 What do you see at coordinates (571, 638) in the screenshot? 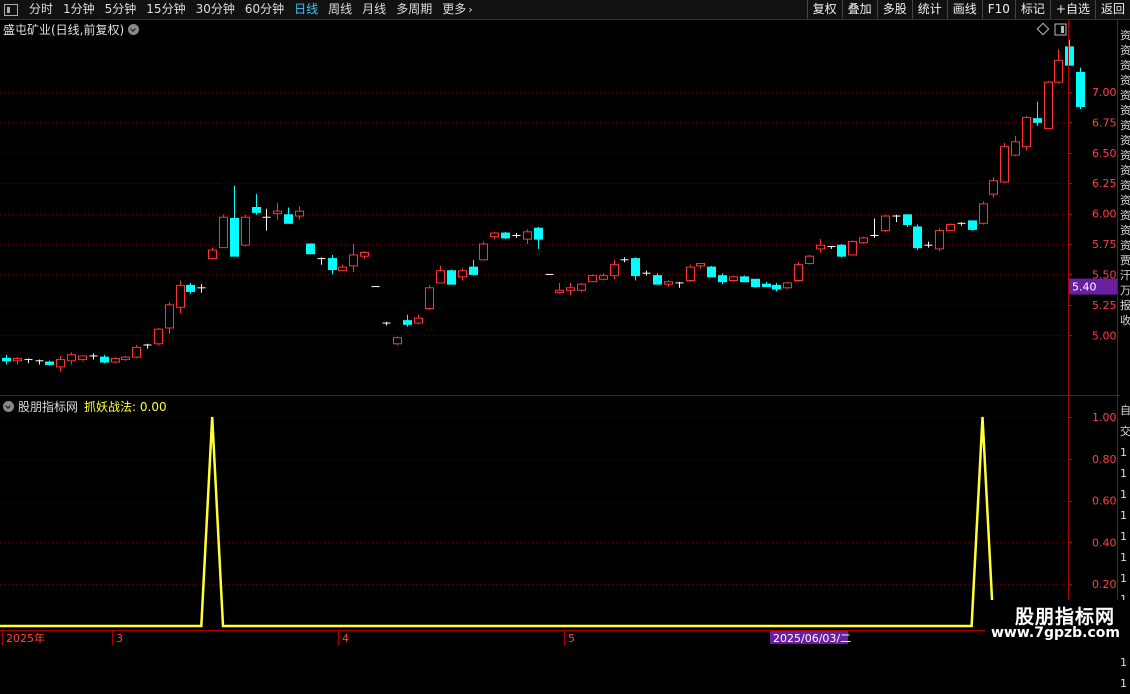
I see `date-axis-label: 5` at bounding box center [571, 638].